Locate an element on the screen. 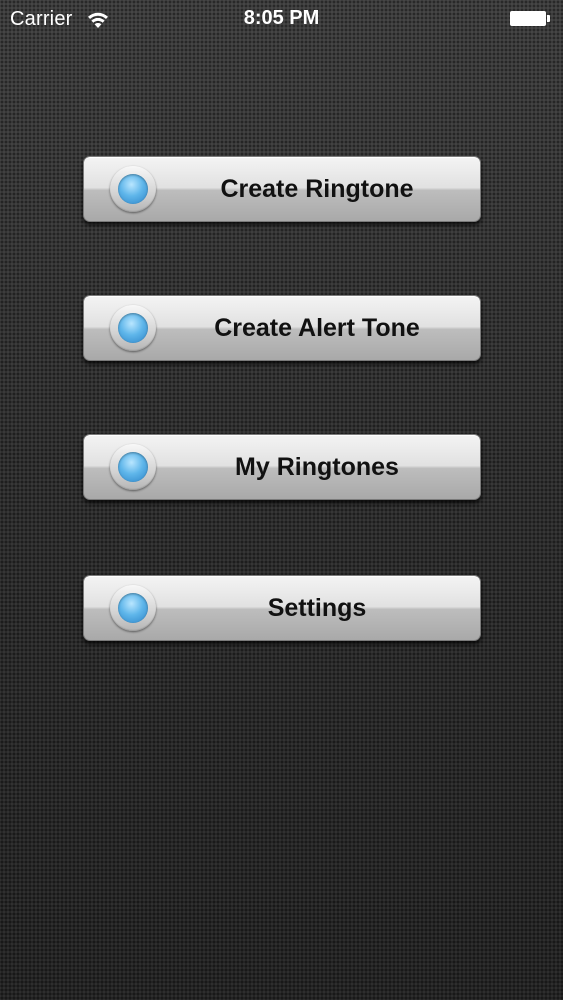 Image resolution: width=563 pixels, height=1000 pixels. menu-button-label: Settings is located at coordinates (317, 608).